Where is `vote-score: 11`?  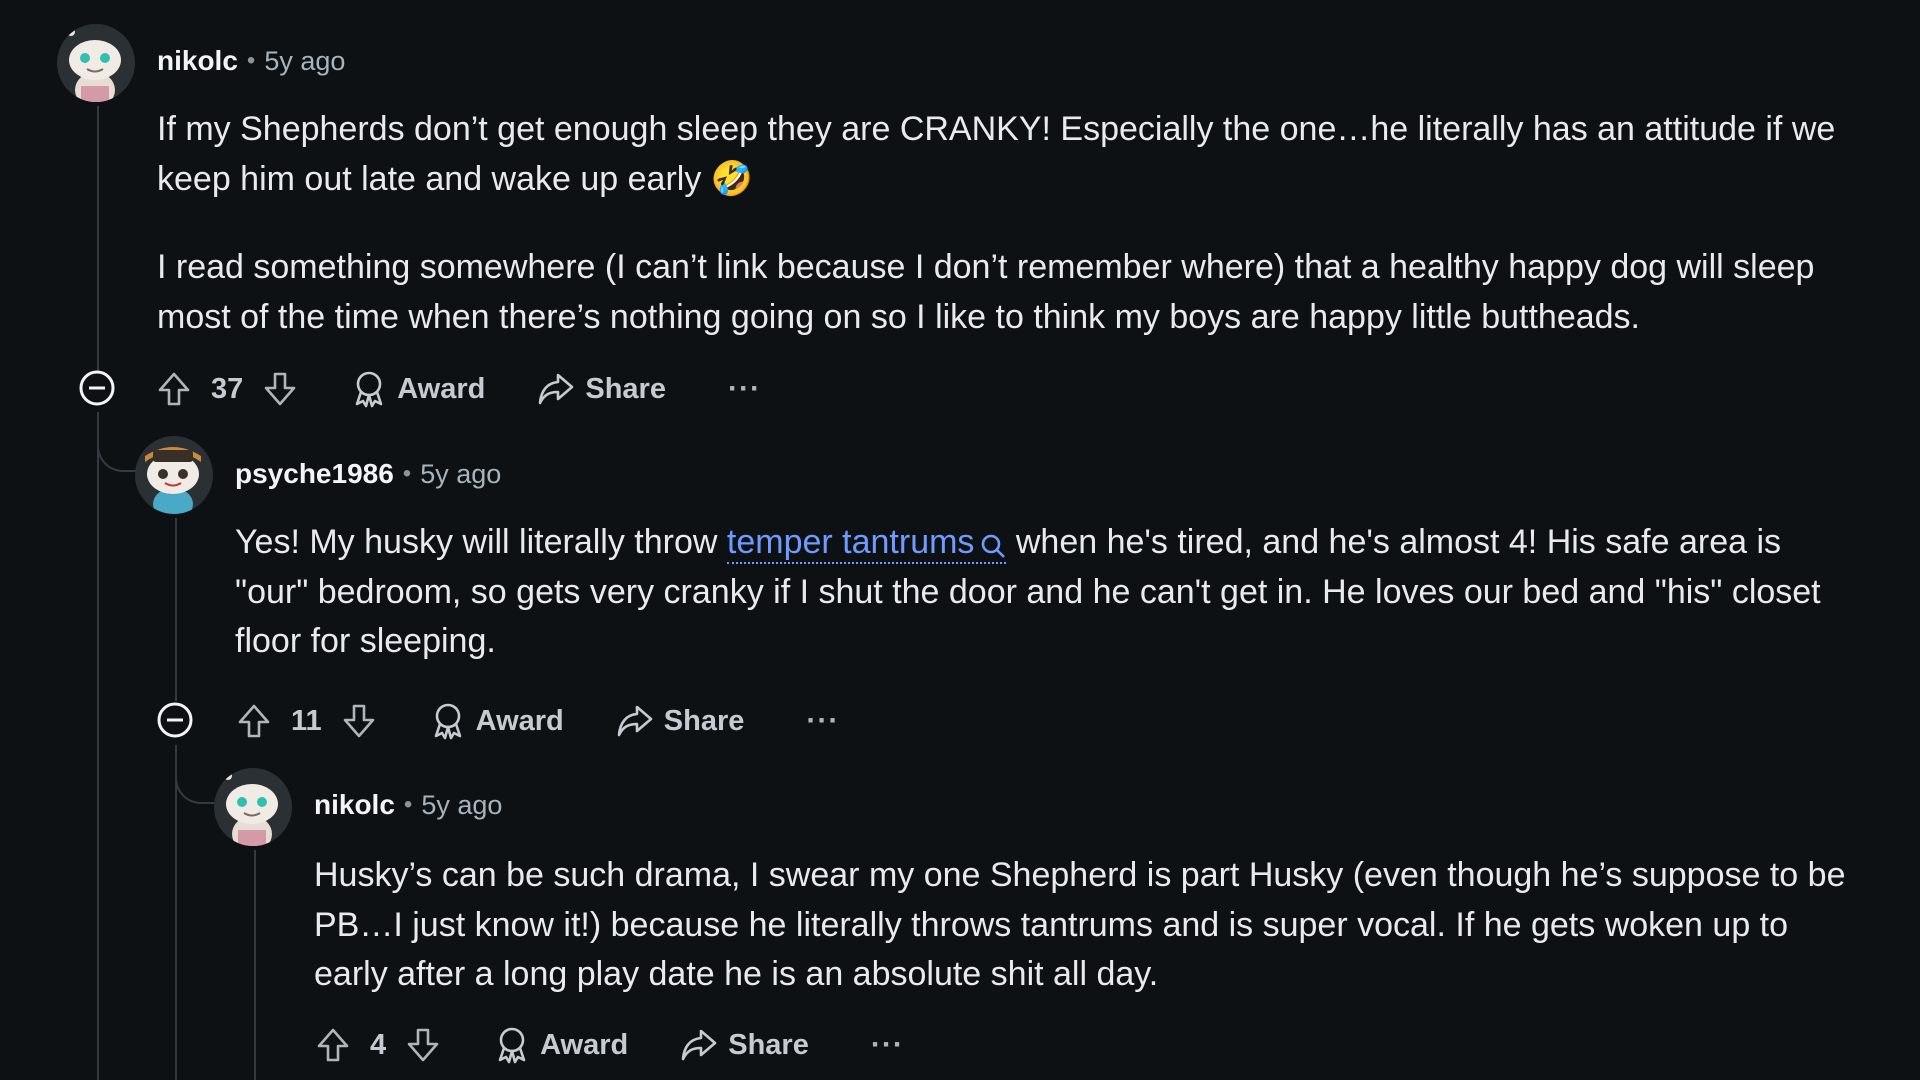
vote-score: 11 is located at coordinates (306, 720).